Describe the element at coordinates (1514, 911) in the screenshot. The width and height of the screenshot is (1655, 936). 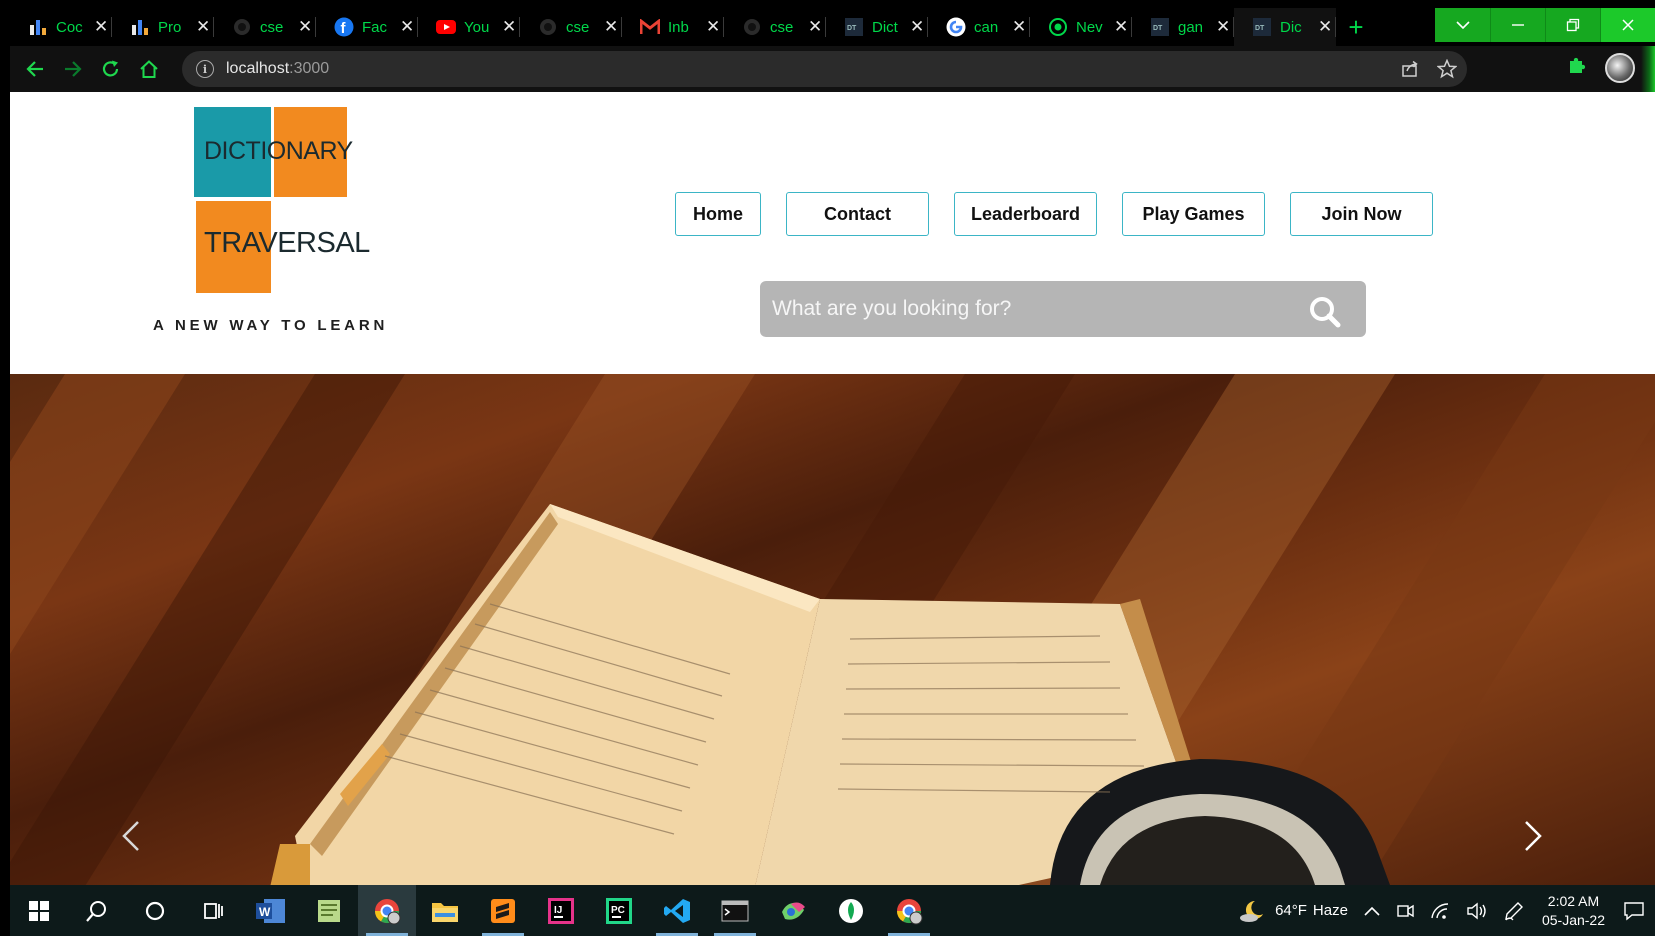
I see `pen-workspace-button` at that location.